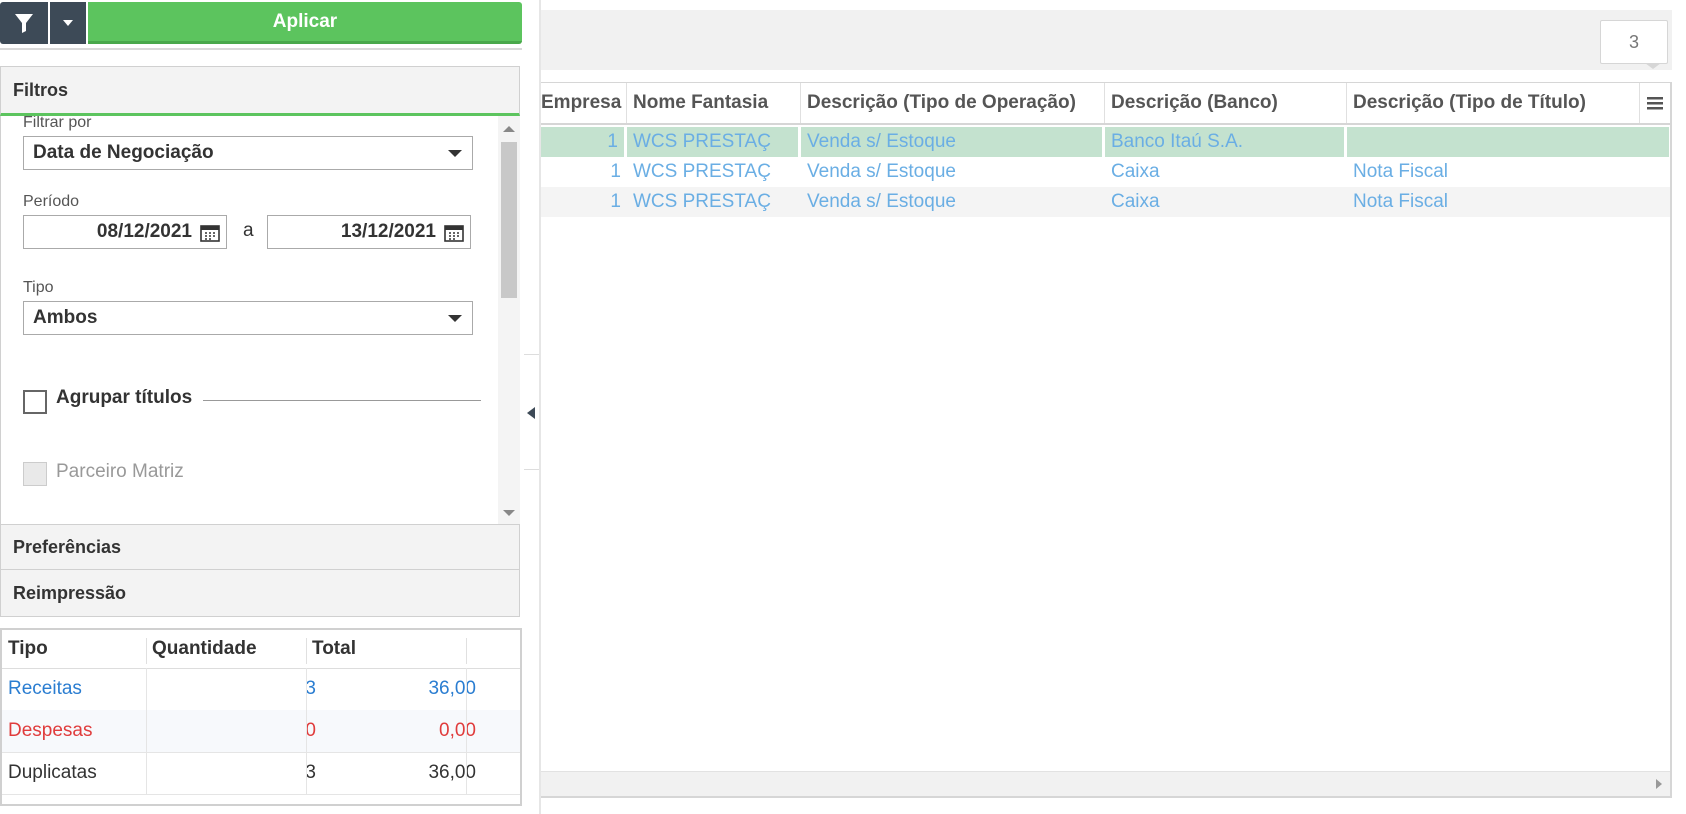 The image size is (1686, 814). I want to click on date-from-value: 08/12/2021, so click(144, 231).